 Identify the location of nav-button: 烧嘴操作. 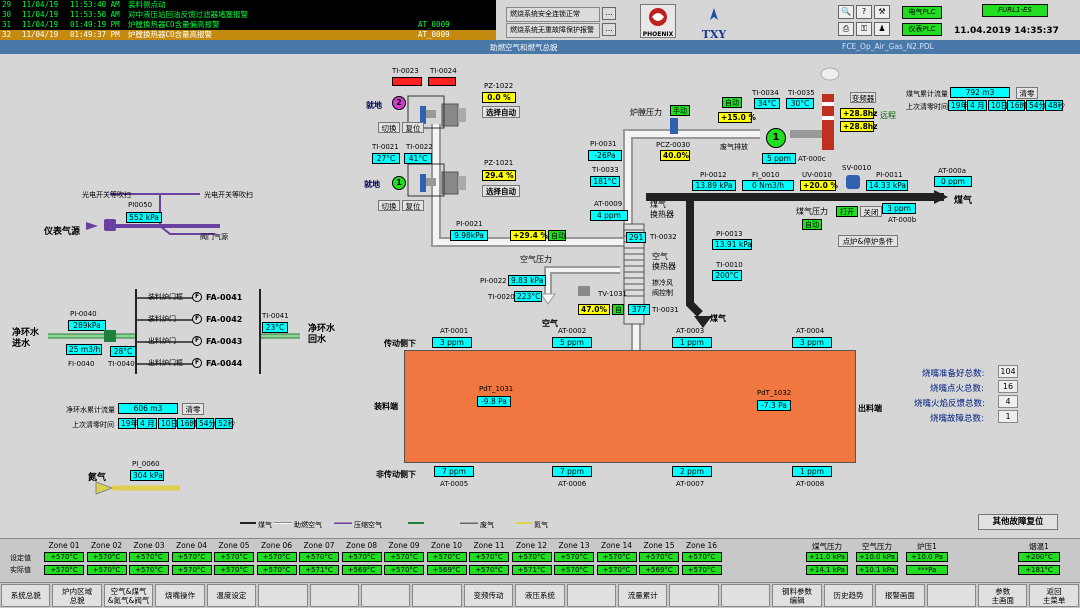
(180, 595).